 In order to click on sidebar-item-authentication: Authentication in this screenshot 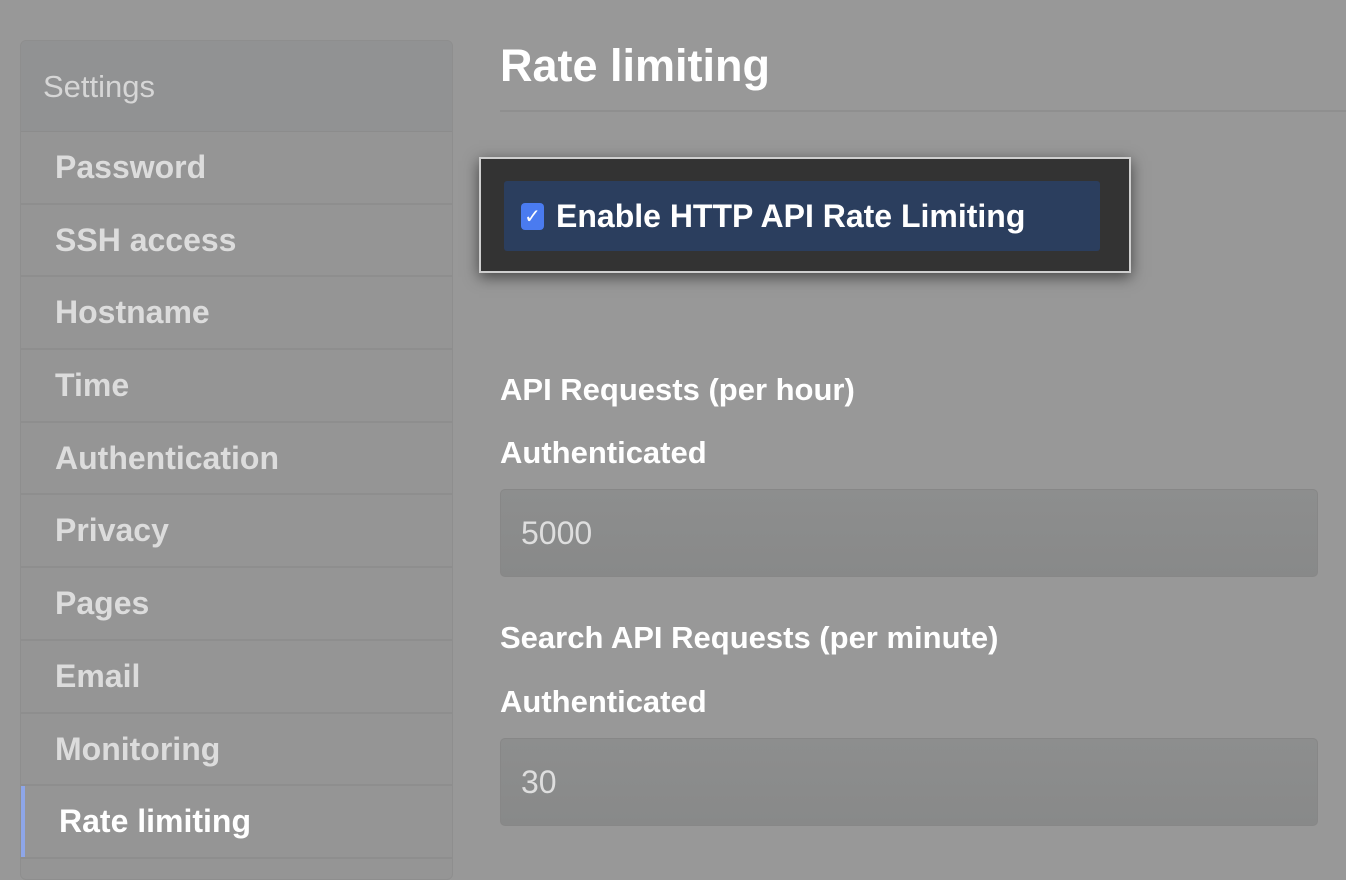, I will do `click(236, 459)`.